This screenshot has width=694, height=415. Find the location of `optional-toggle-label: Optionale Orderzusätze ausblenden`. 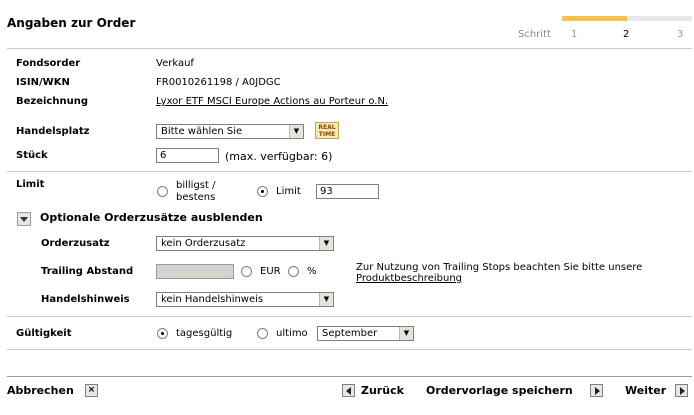

optional-toggle-label: Optionale Orderzusätze ausblenden is located at coordinates (151, 217).